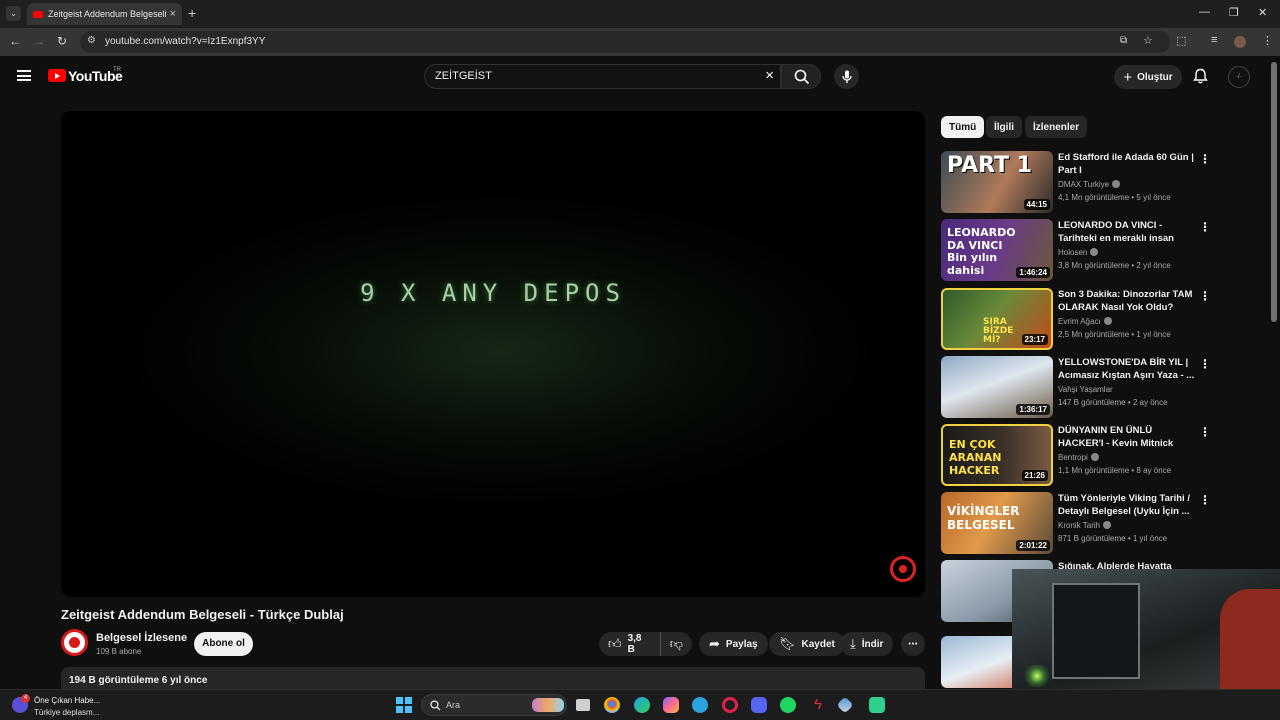 The image size is (1280, 720). What do you see at coordinates (39, 41) in the screenshot?
I see `forward-icon: →` at bounding box center [39, 41].